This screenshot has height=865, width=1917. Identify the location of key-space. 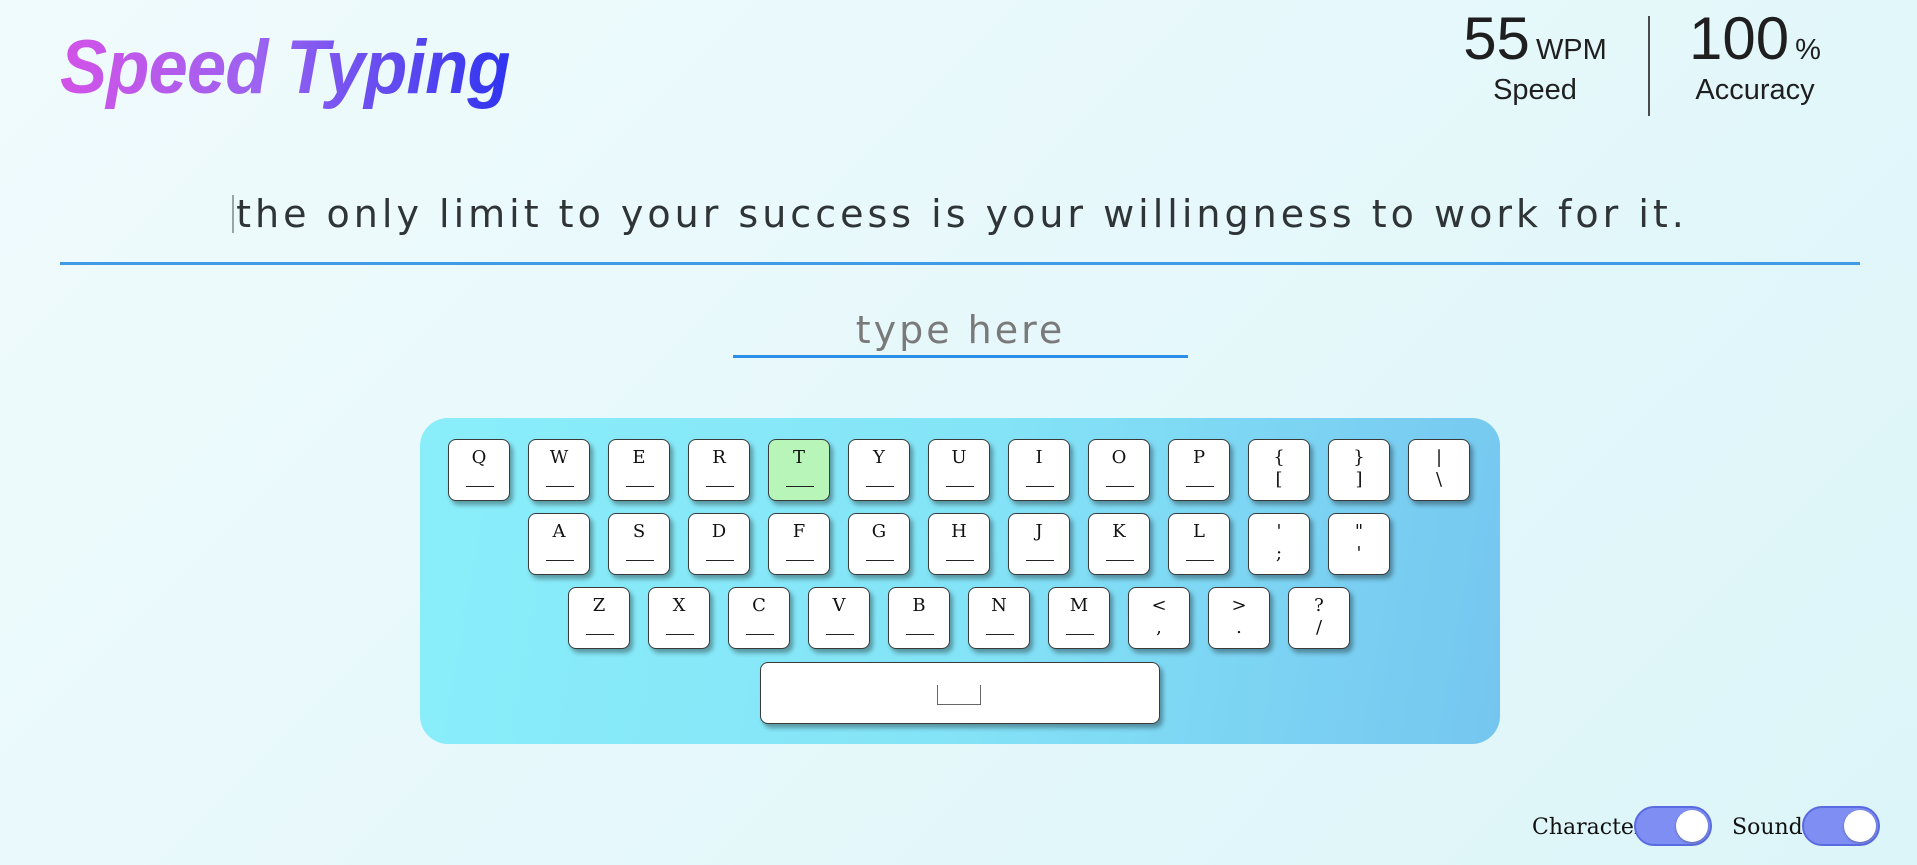
(960, 693).